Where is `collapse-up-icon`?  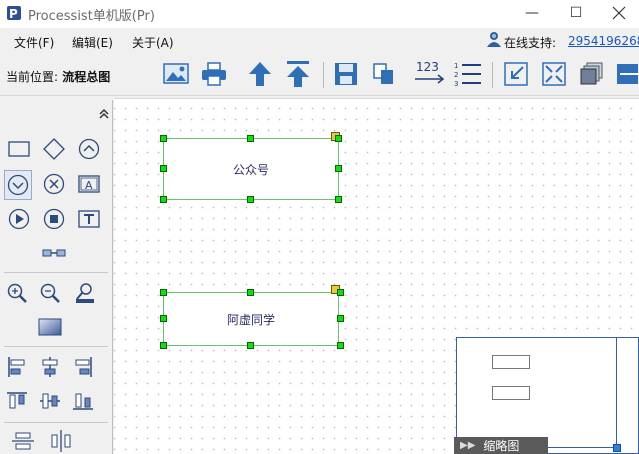 collapse-up-icon is located at coordinates (104, 114).